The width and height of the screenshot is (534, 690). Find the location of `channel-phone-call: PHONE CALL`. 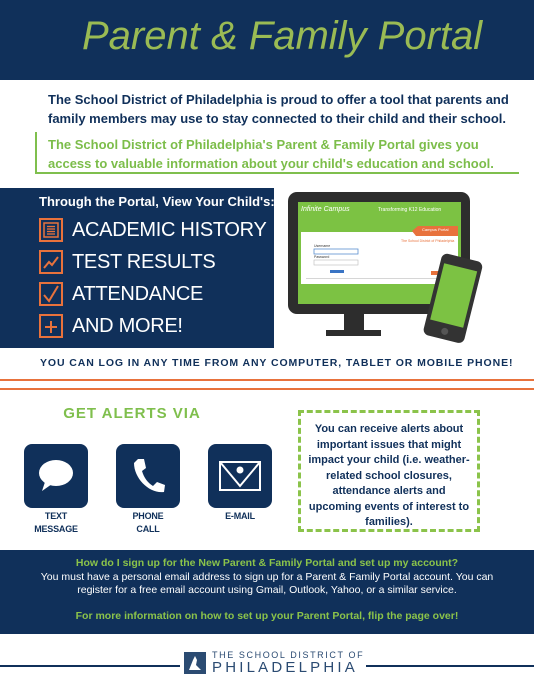

channel-phone-call: PHONE CALL is located at coordinates (148, 490).